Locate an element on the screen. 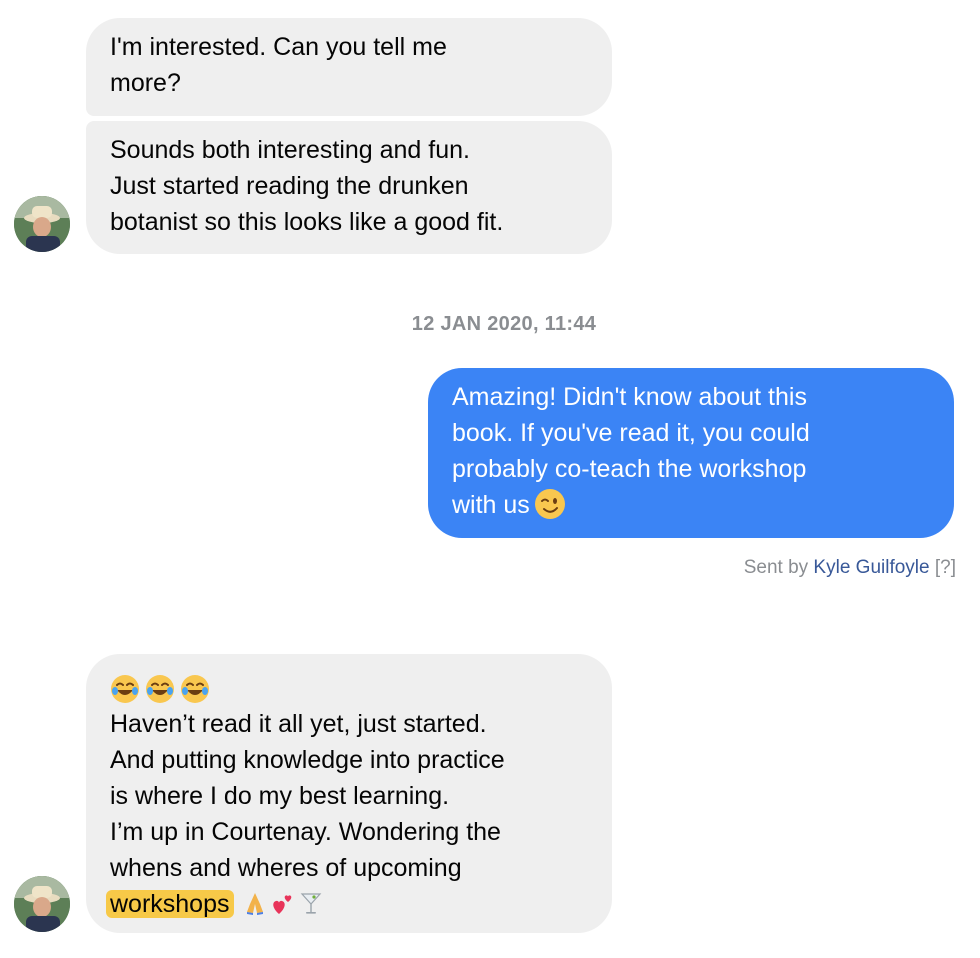 This screenshot has width=980, height=958. help-link: [?] is located at coordinates (945, 567).